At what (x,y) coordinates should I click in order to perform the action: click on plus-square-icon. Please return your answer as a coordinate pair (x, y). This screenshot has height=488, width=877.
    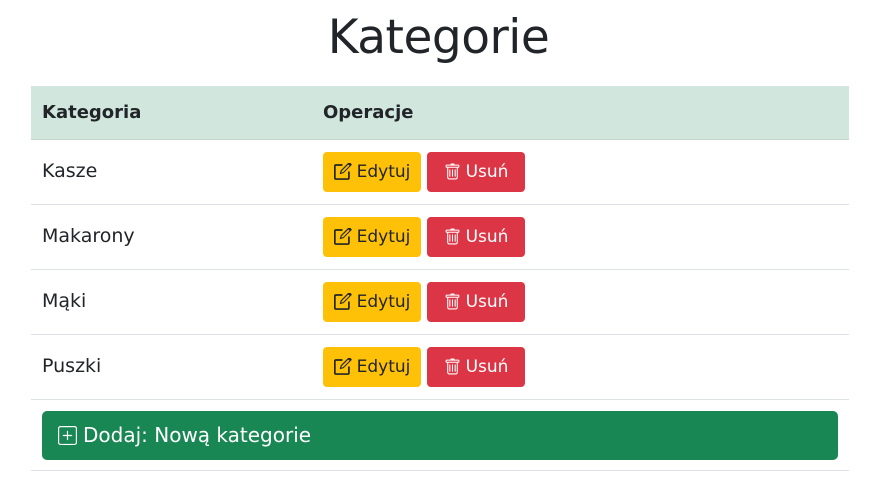
    Looking at the image, I should click on (67, 435).